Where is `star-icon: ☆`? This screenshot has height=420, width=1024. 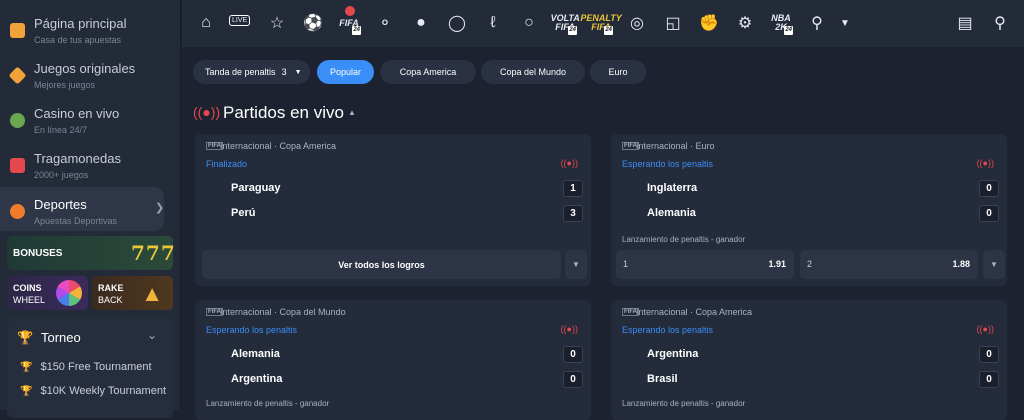
star-icon: ☆ is located at coordinates (277, 23).